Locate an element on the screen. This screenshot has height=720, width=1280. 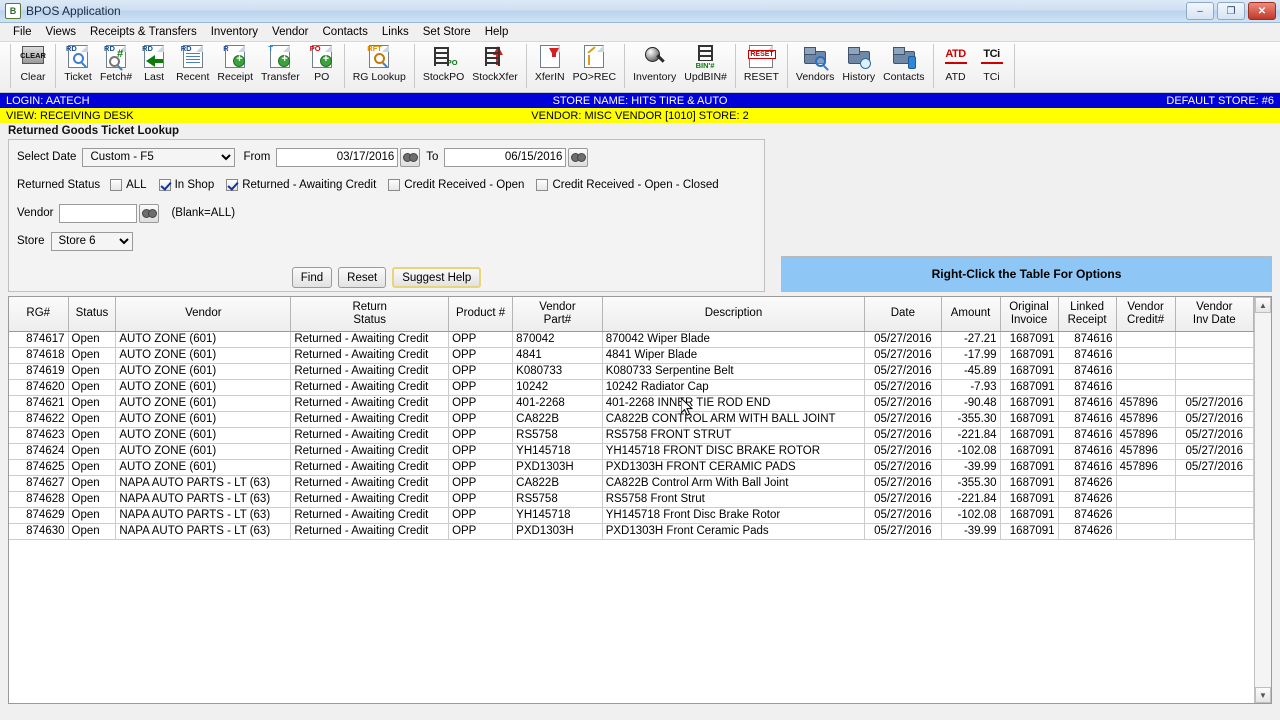
cell-rg: 874629 is located at coordinates (39, 515).